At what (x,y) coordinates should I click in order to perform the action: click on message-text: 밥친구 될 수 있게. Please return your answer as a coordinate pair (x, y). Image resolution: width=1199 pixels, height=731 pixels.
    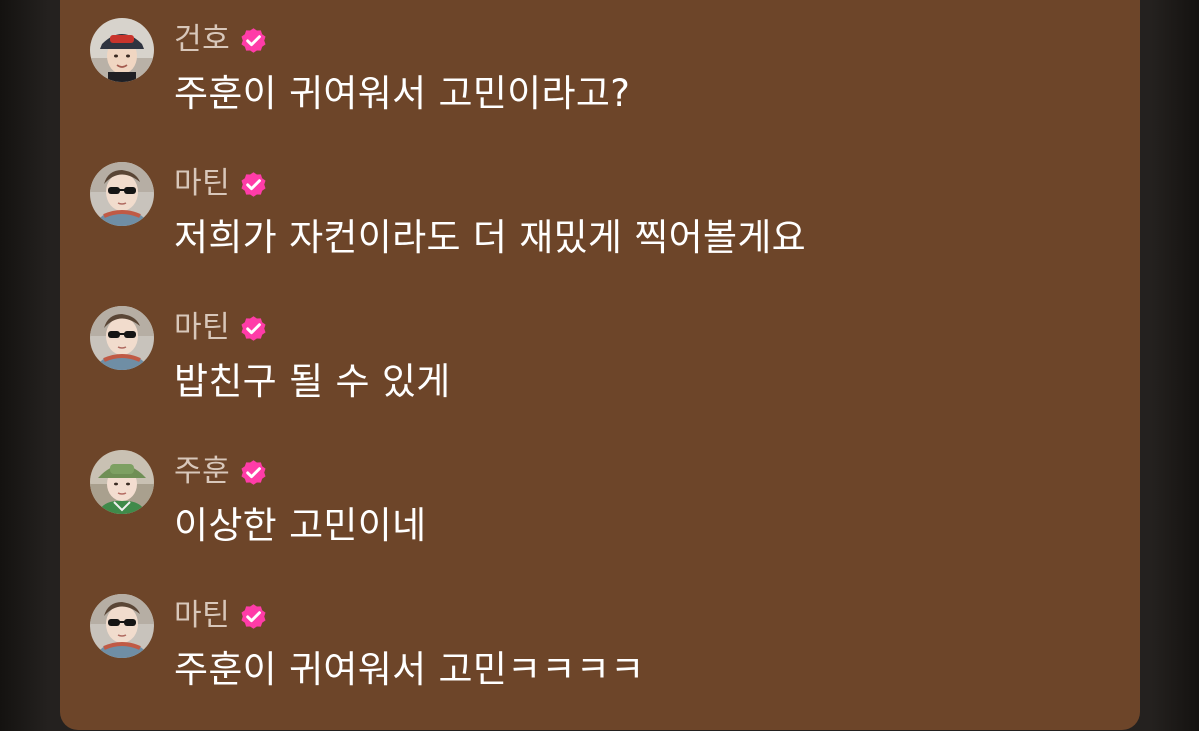
    Looking at the image, I should click on (312, 381).